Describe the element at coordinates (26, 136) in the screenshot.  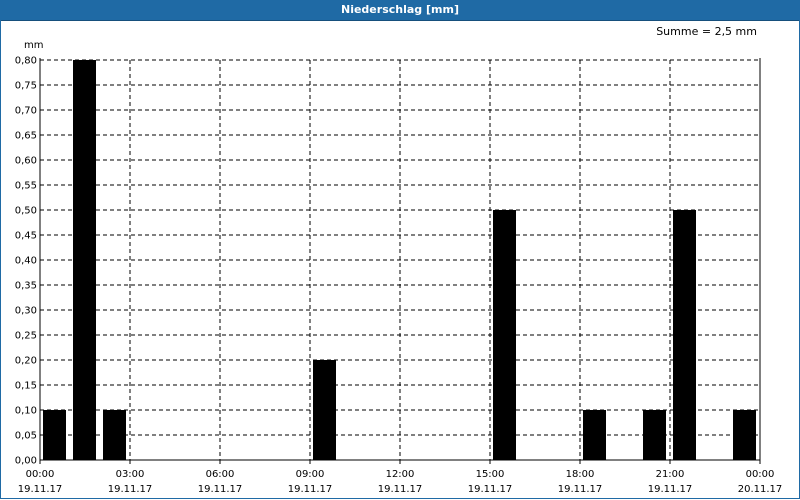
I see `y-tick-label: 0,65` at that location.